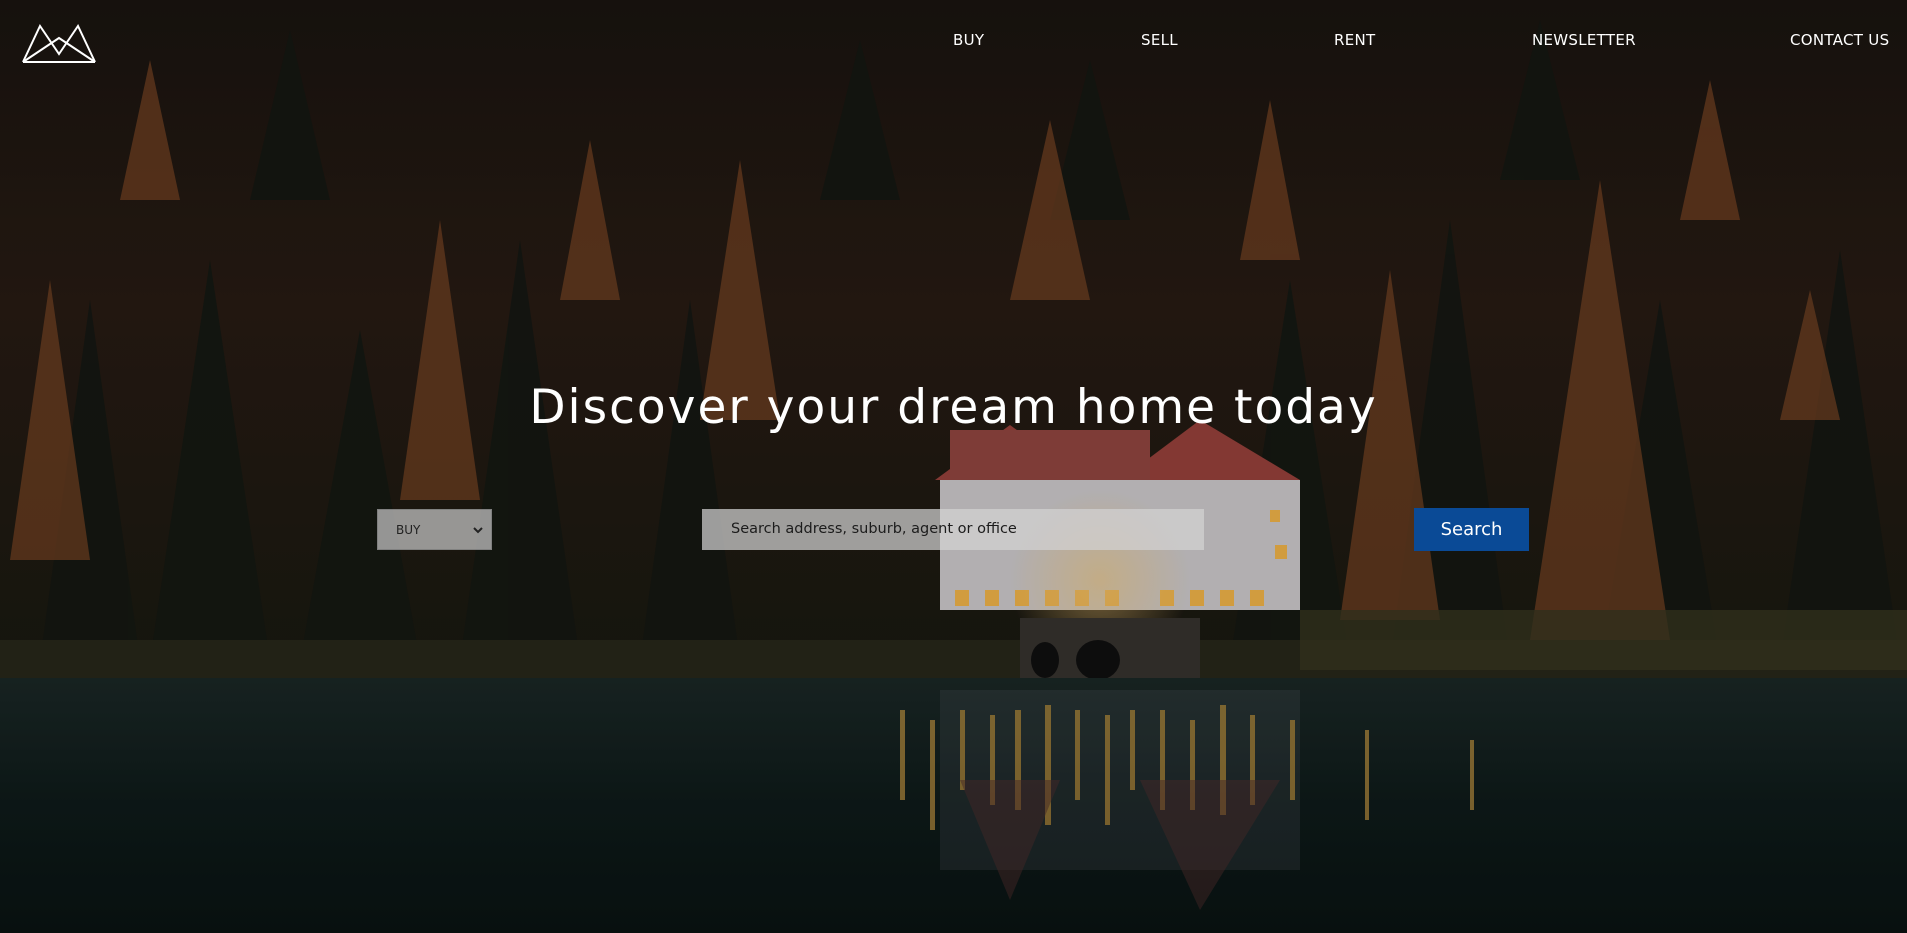 Image resolution: width=1907 pixels, height=933 pixels. What do you see at coordinates (968, 40) in the screenshot?
I see `nav-item-buy: BUY` at bounding box center [968, 40].